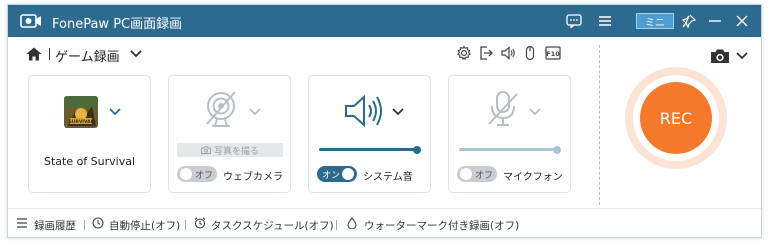 Image resolution: width=768 pixels, height=243 pixels. Describe the element at coordinates (503, 108) in the screenshot. I see `microphone-disabled-icon` at that location.